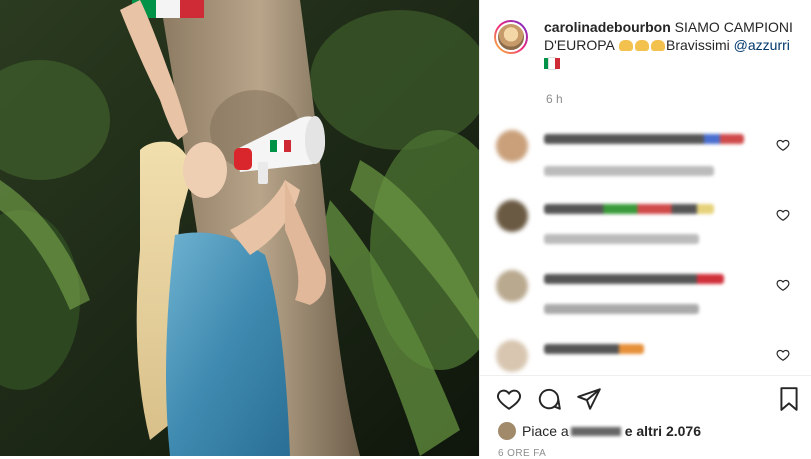  I want to click on post-date: 6 ORE FA, so click(522, 453).